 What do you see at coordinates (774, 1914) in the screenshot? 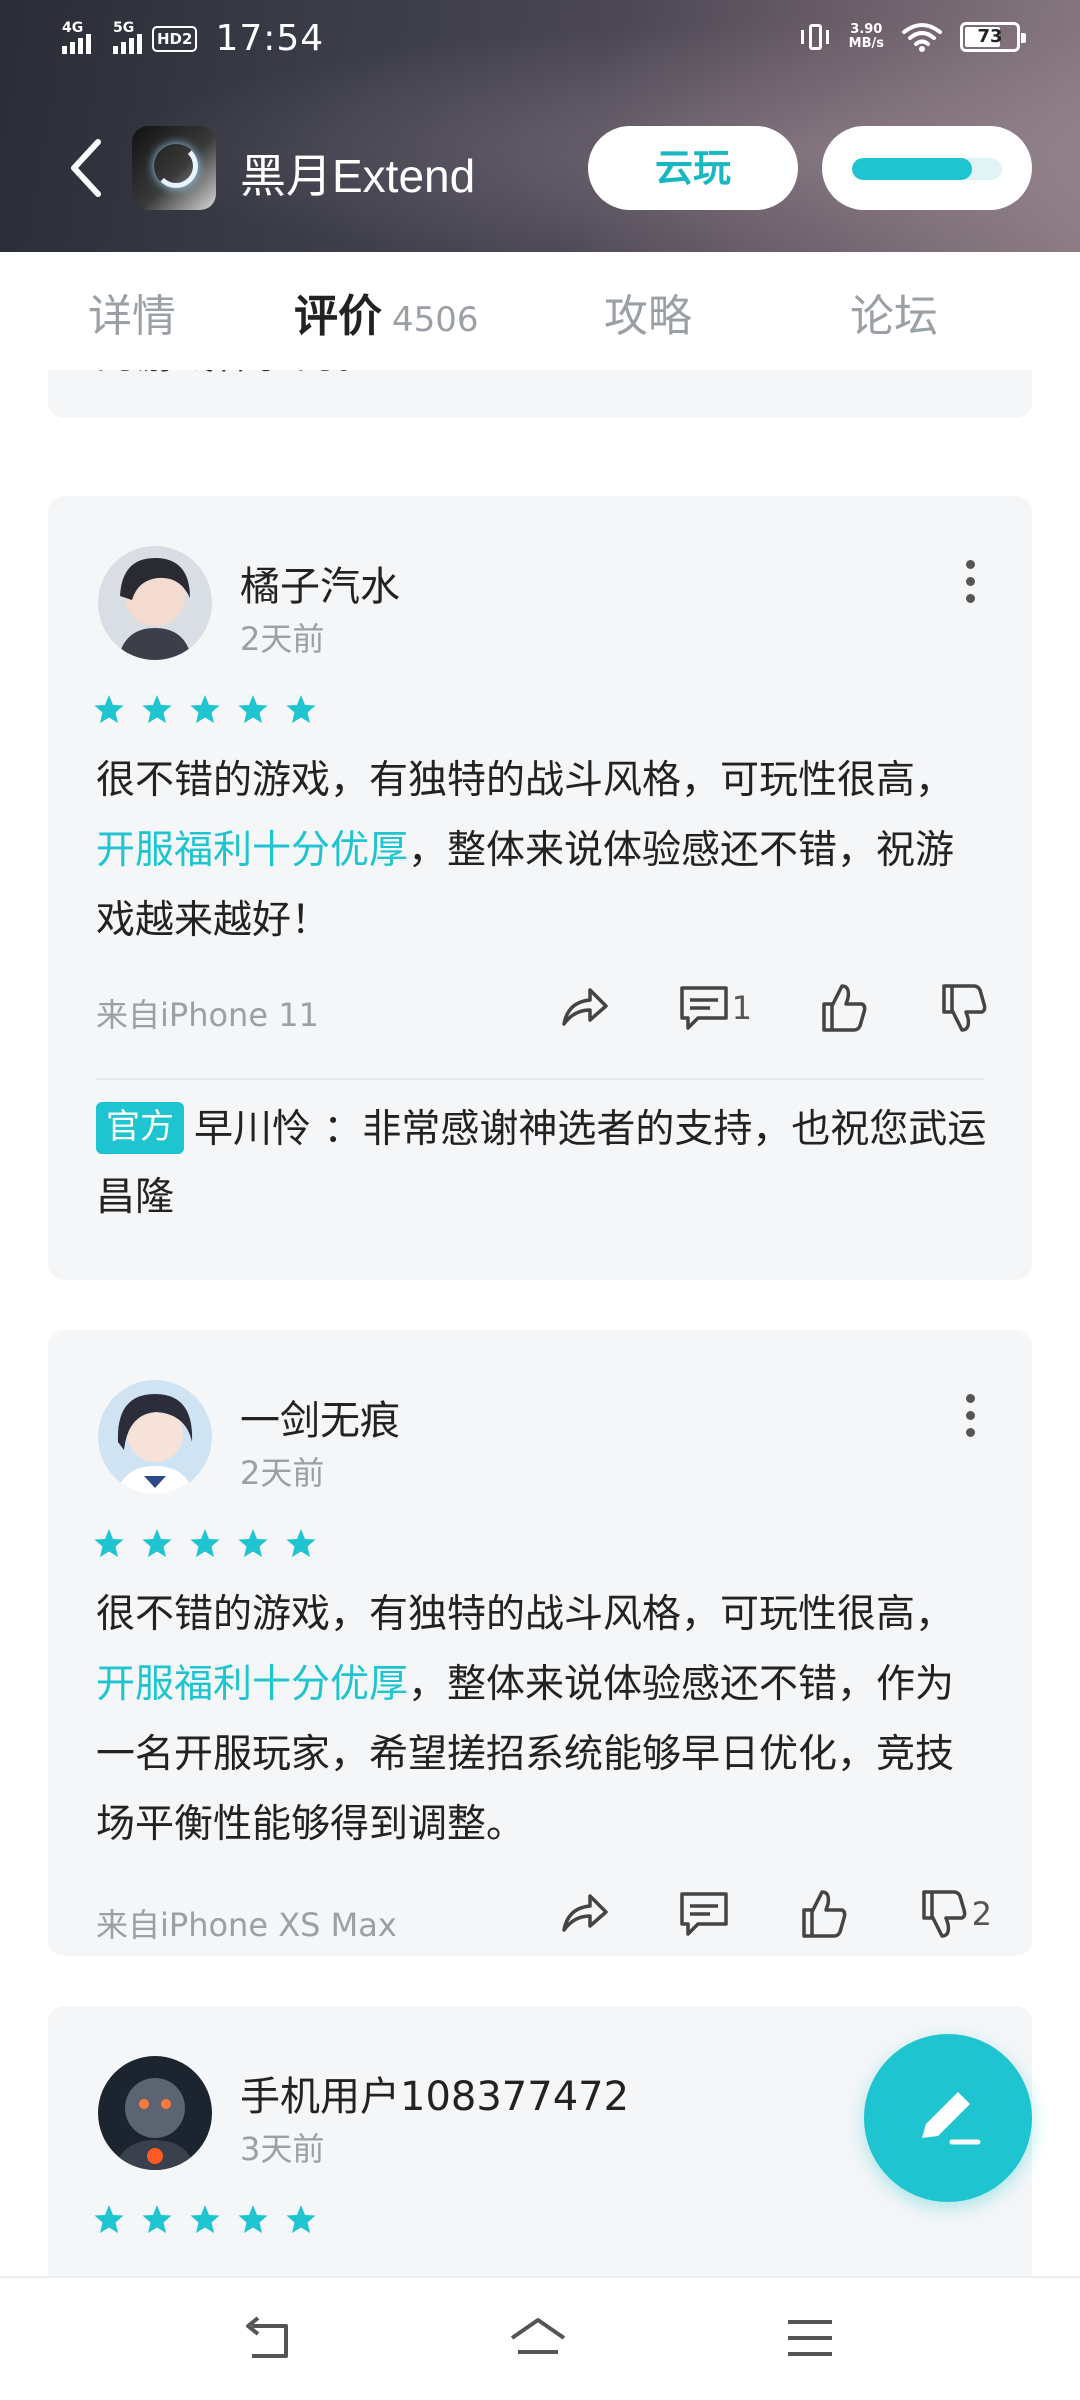
I see `review-actions: 2` at bounding box center [774, 1914].